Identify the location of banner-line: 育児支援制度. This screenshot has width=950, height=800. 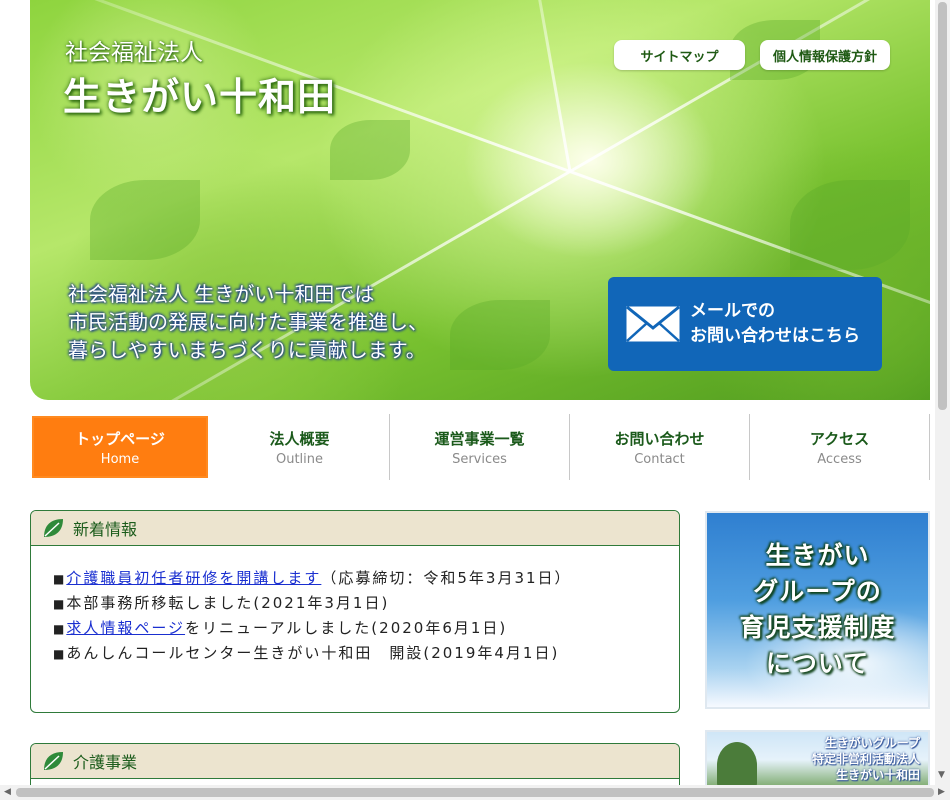
(817, 627).